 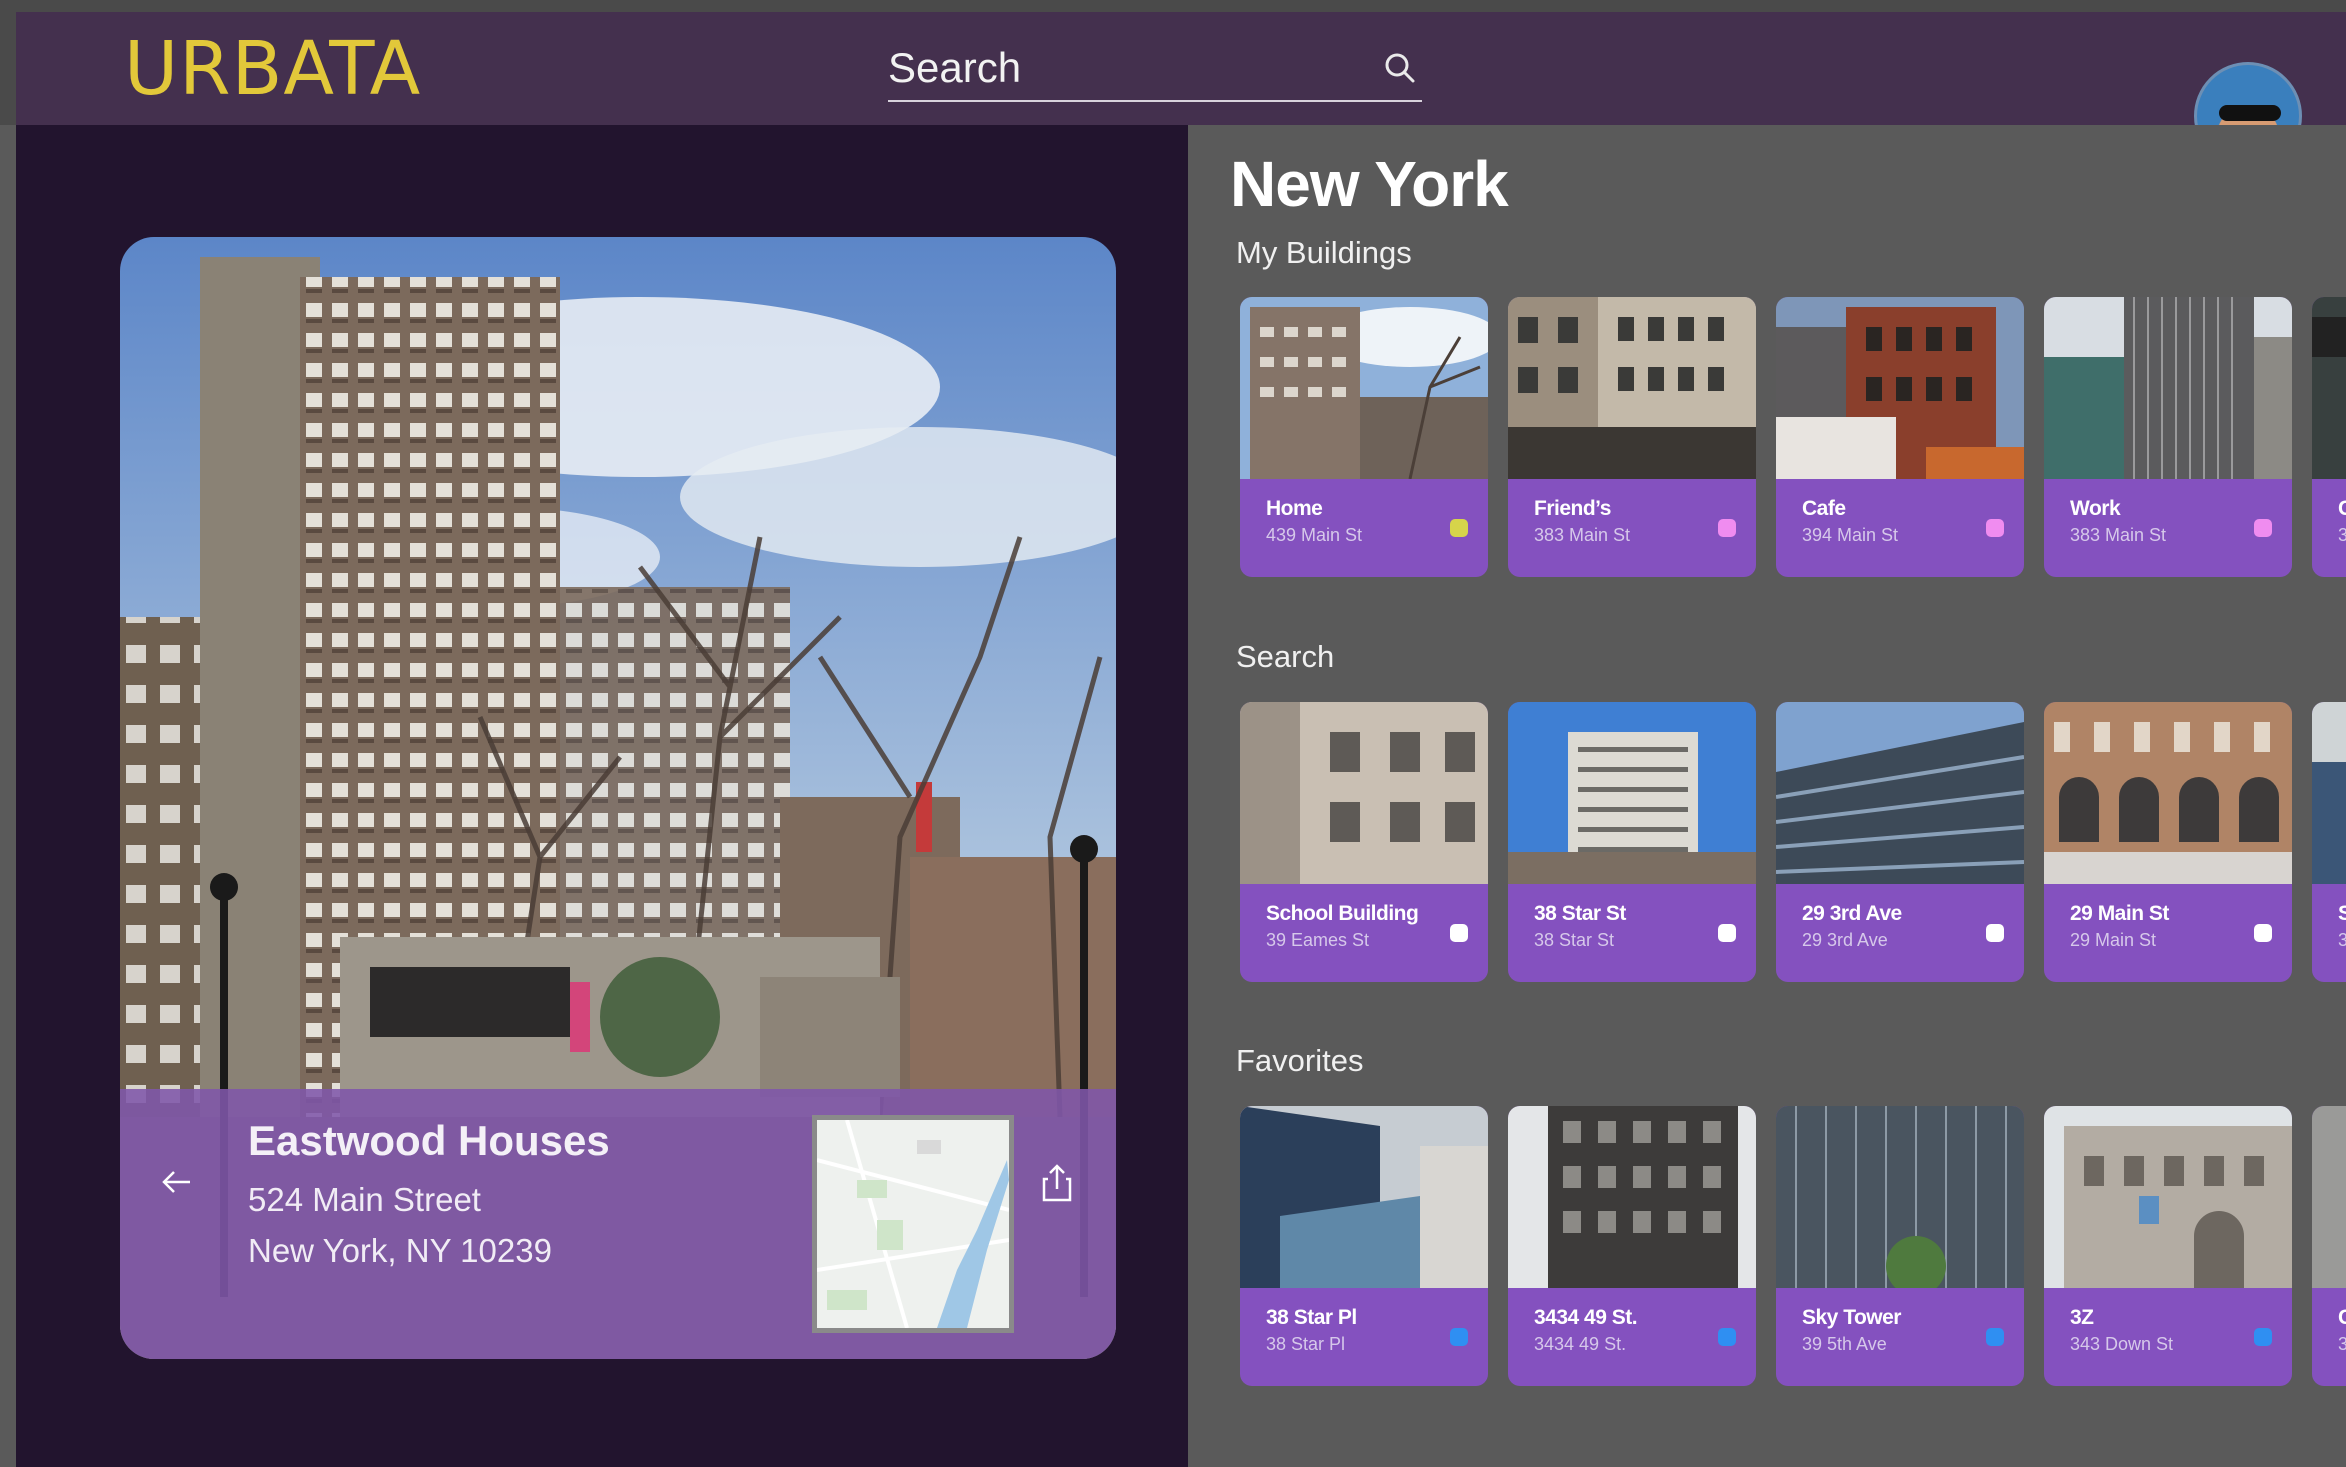 I want to click on building-tile: 3Z 343 Down St, so click(x=2168, y=1246).